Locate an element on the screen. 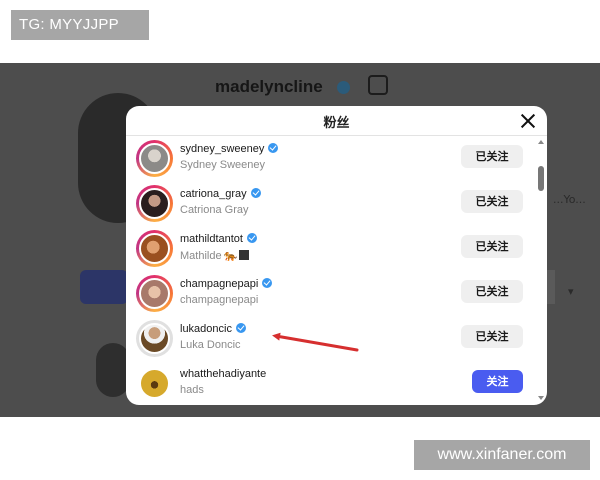 The height and width of the screenshot is (480, 600). modal-title: 粉丝 is located at coordinates (336, 123).